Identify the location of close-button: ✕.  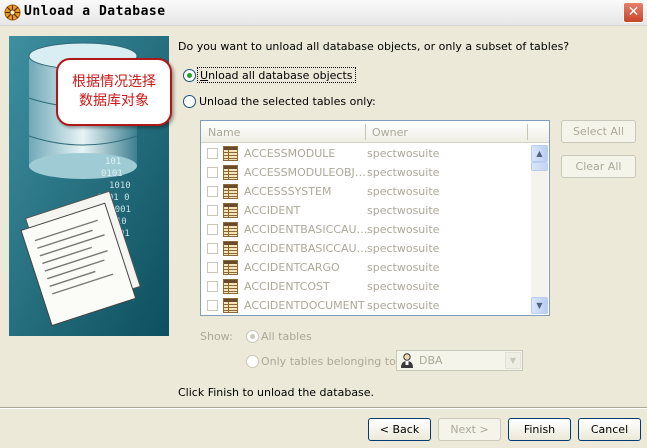
(633, 12).